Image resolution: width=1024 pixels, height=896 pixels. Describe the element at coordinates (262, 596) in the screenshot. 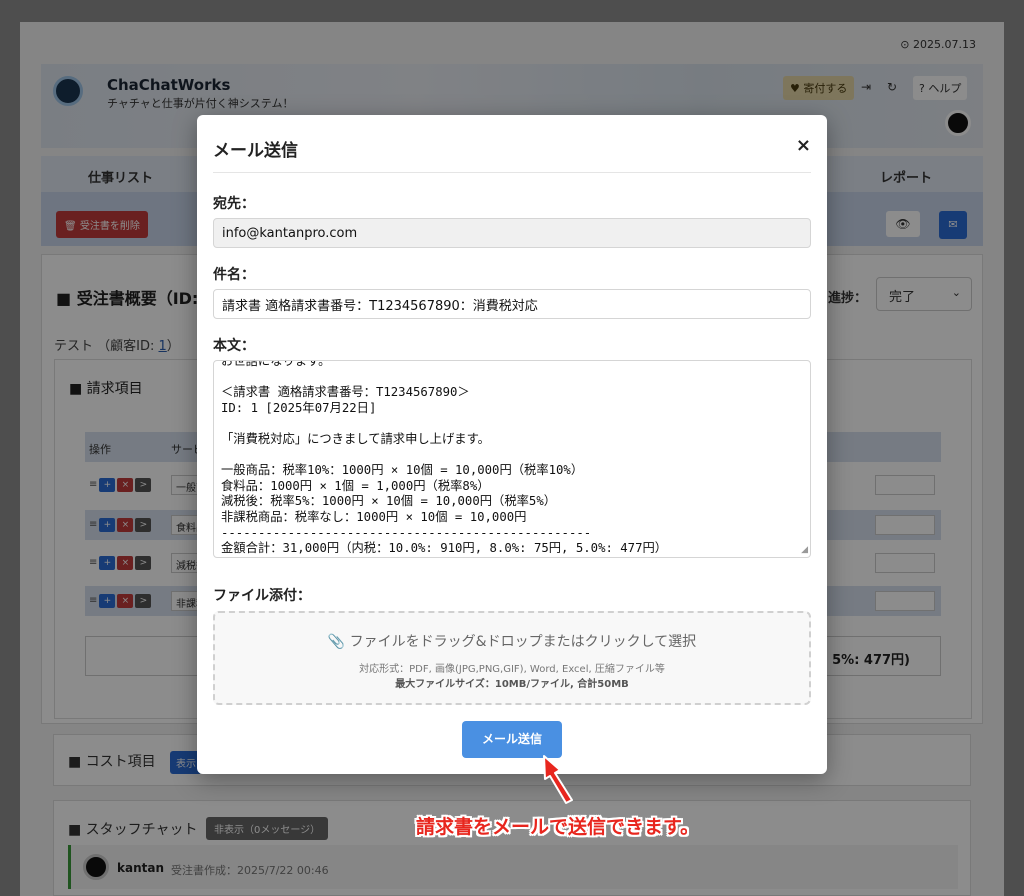

I see `attach-label: ファイル添付：` at that location.